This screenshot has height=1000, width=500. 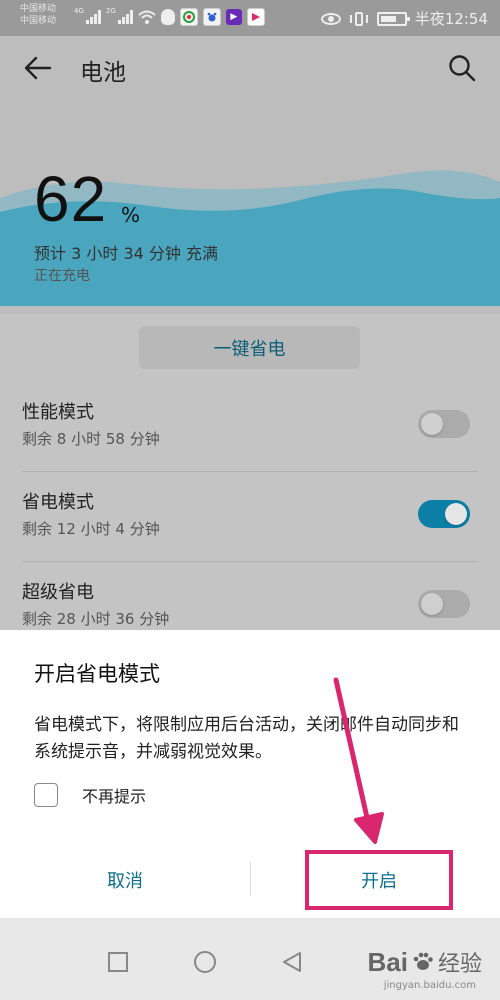 I want to click on charge-estimate: 预计 3 小时 34 分钟 充满, so click(x=126, y=253).